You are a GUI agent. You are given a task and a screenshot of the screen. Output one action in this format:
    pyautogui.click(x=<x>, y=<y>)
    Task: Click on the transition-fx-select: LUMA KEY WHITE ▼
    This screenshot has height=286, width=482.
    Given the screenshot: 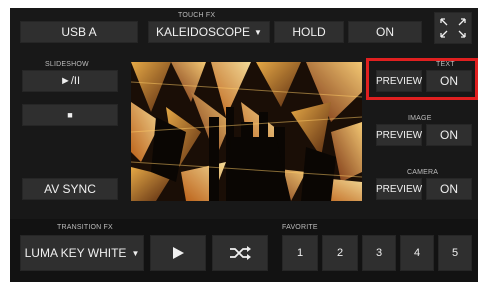 What is the action you would take?
    pyautogui.click(x=82, y=253)
    